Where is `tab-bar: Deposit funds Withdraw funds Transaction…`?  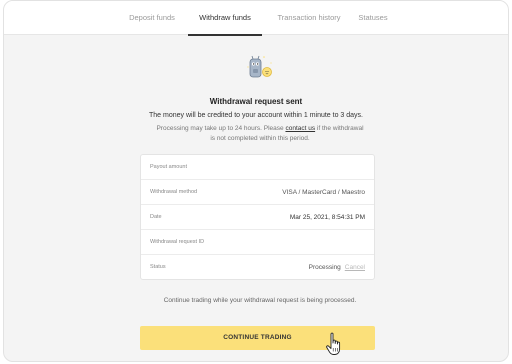
tab-bar: Deposit funds Withdraw funds Transaction… is located at coordinates (256, 18).